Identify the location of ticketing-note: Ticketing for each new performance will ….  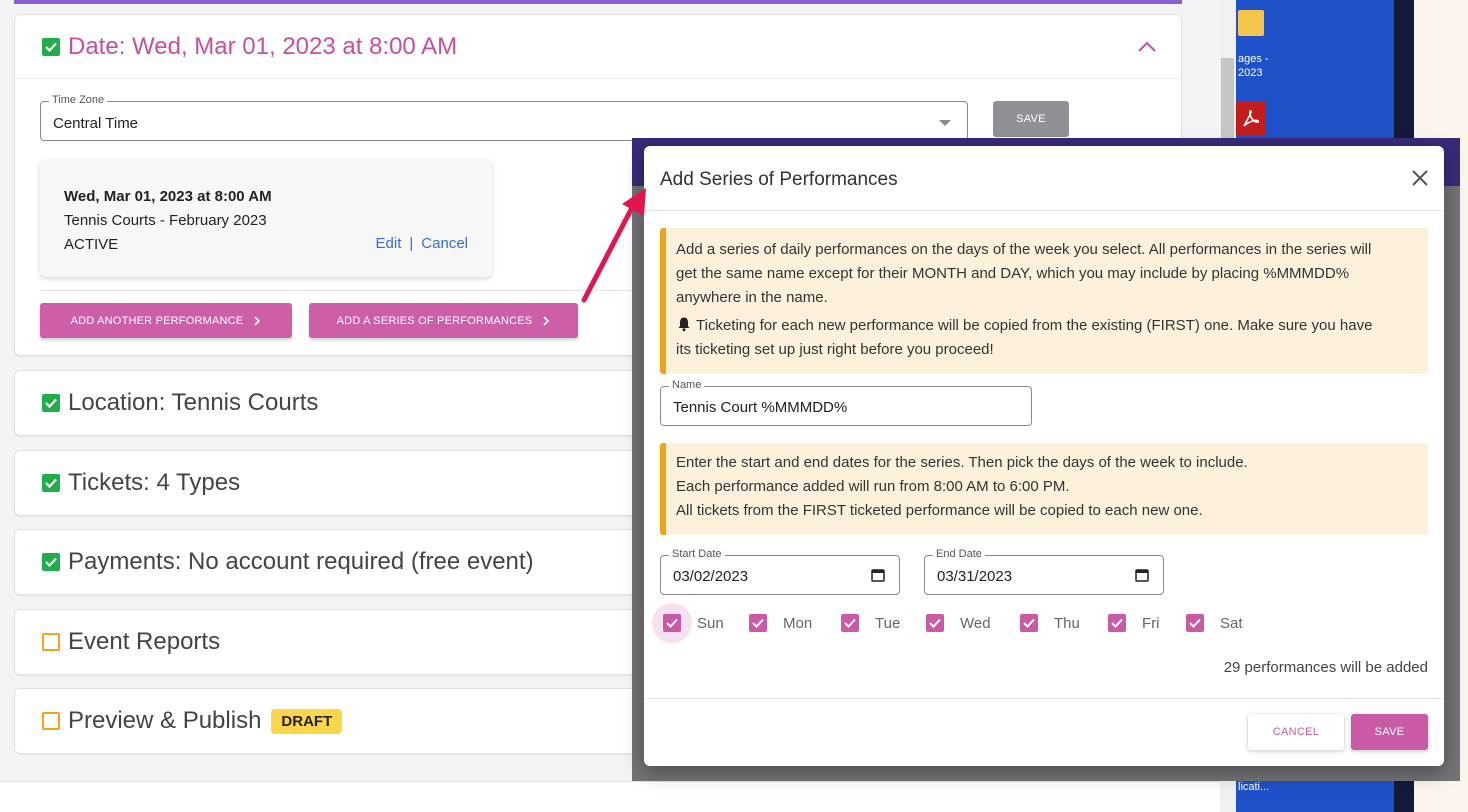
(1046, 326).